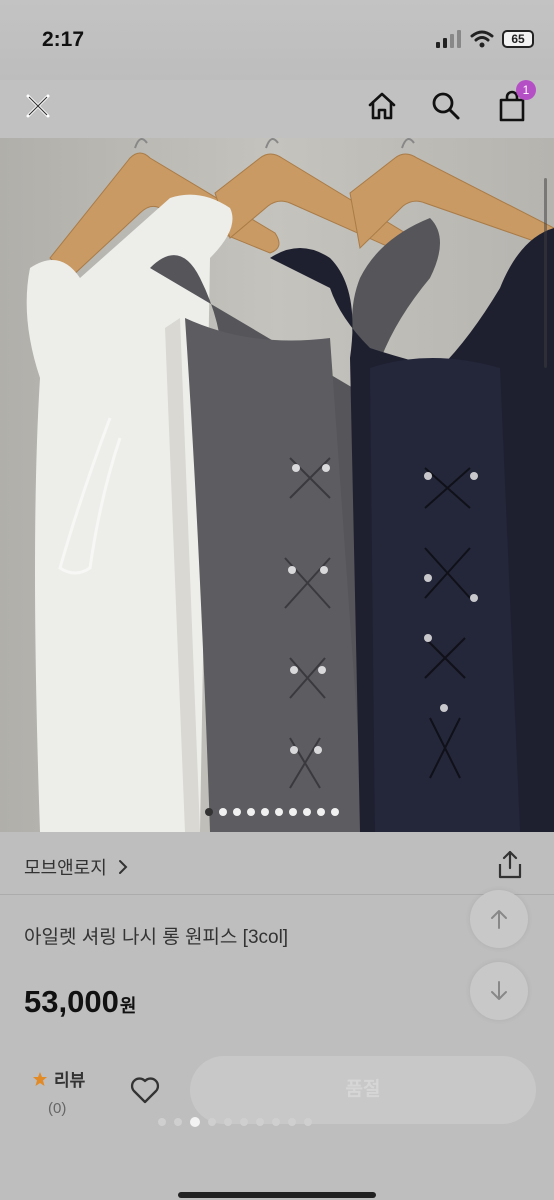 The image size is (554, 1200). What do you see at coordinates (123, 867) in the screenshot?
I see `chevron-right-icon` at bounding box center [123, 867].